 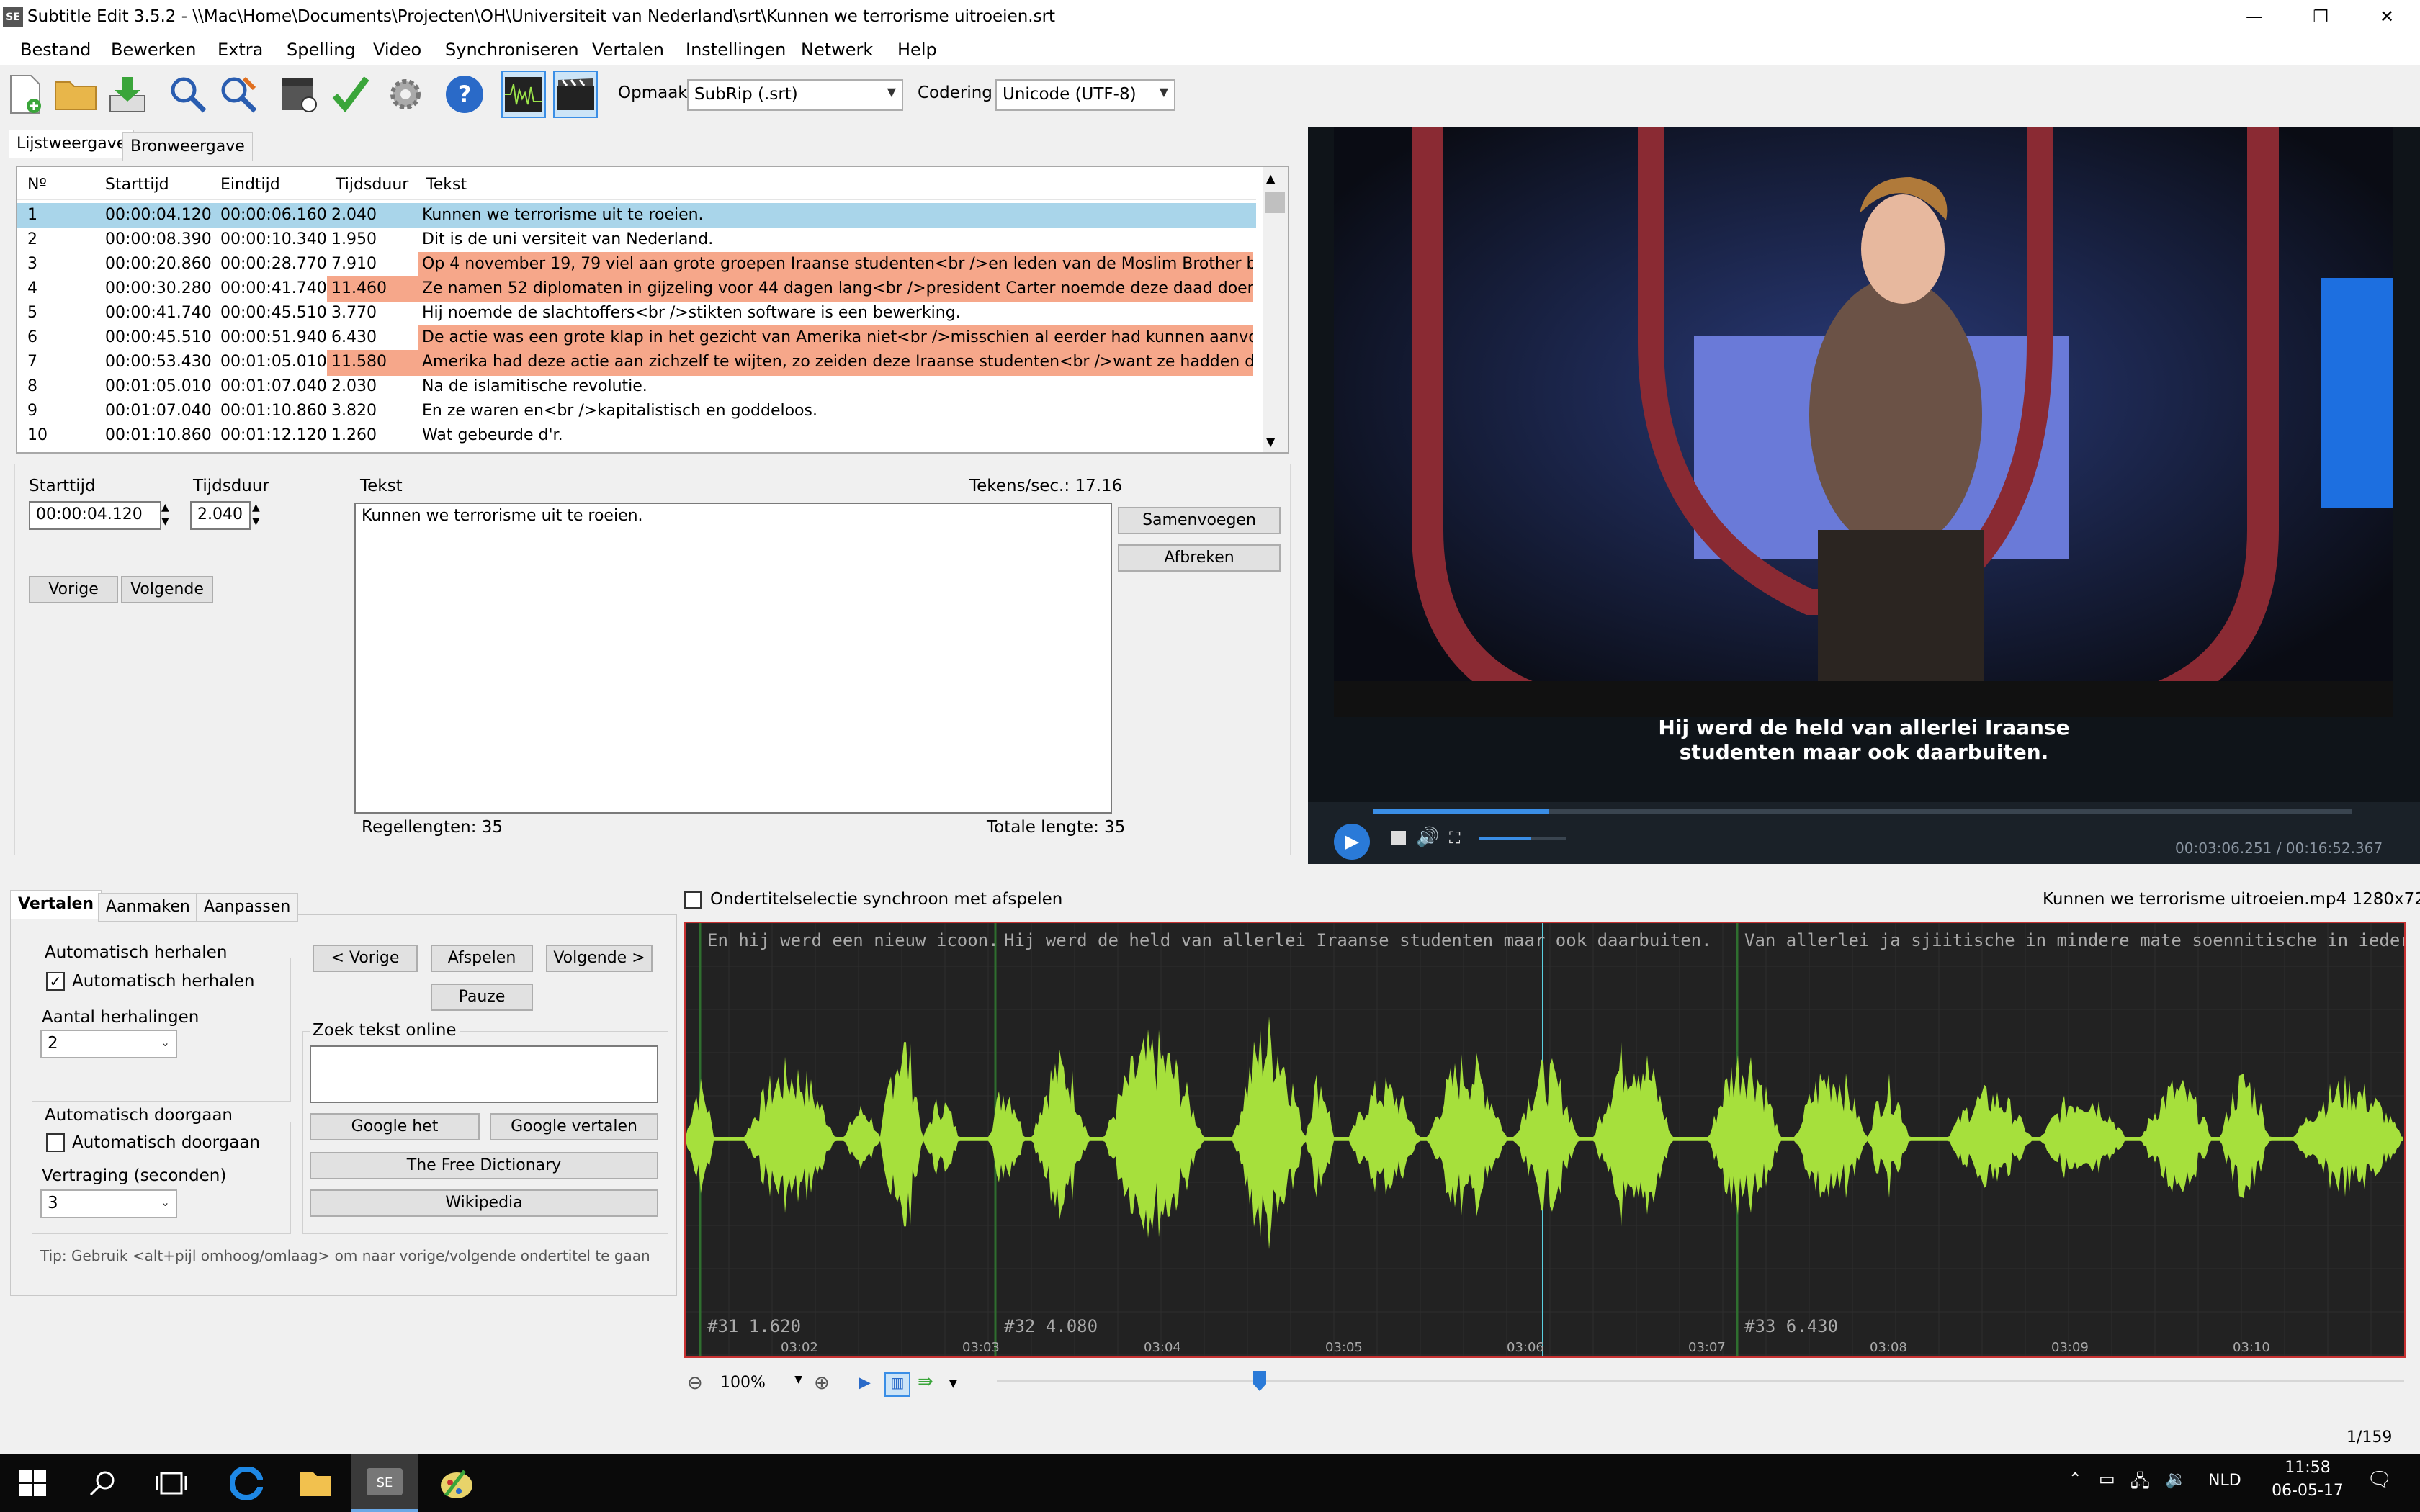 What do you see at coordinates (465, 94) in the screenshot?
I see `help-icon: ?` at bounding box center [465, 94].